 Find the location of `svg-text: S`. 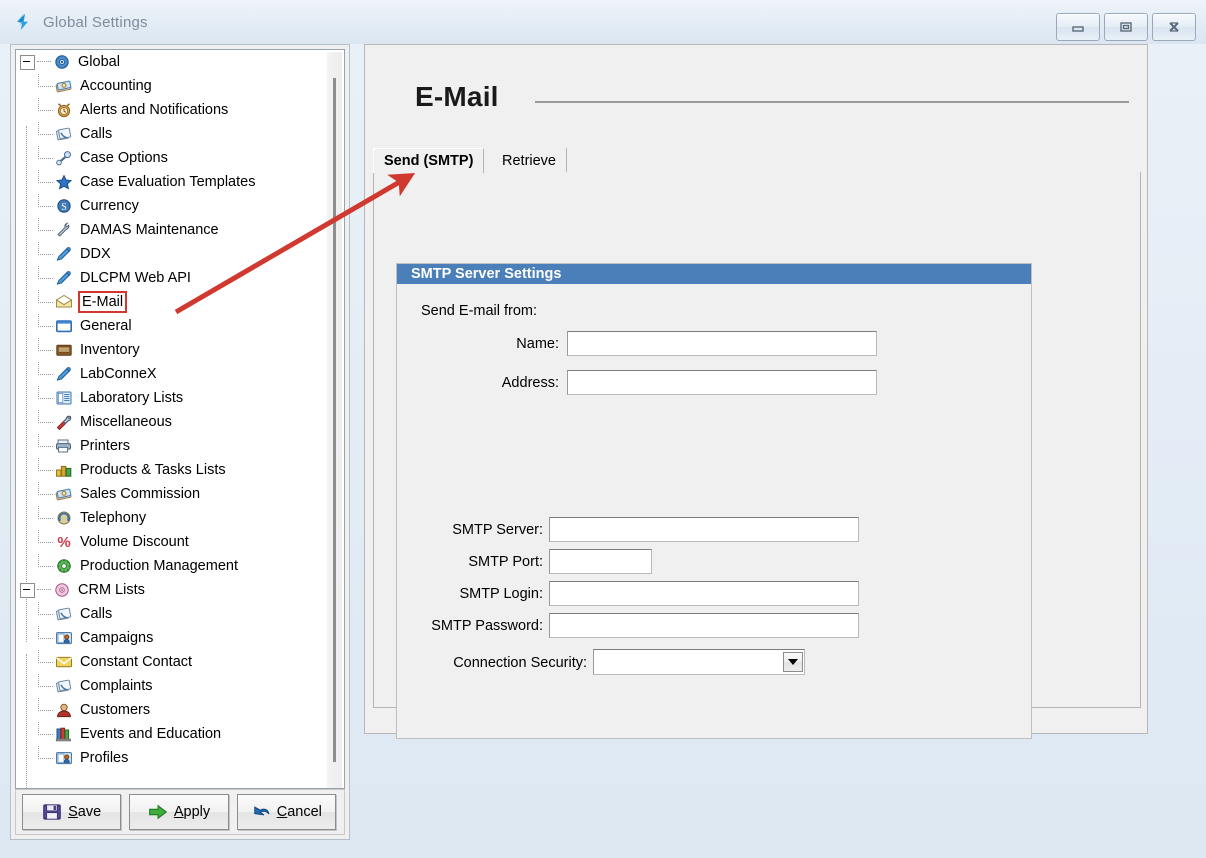

svg-text: S is located at coordinates (64, 207).